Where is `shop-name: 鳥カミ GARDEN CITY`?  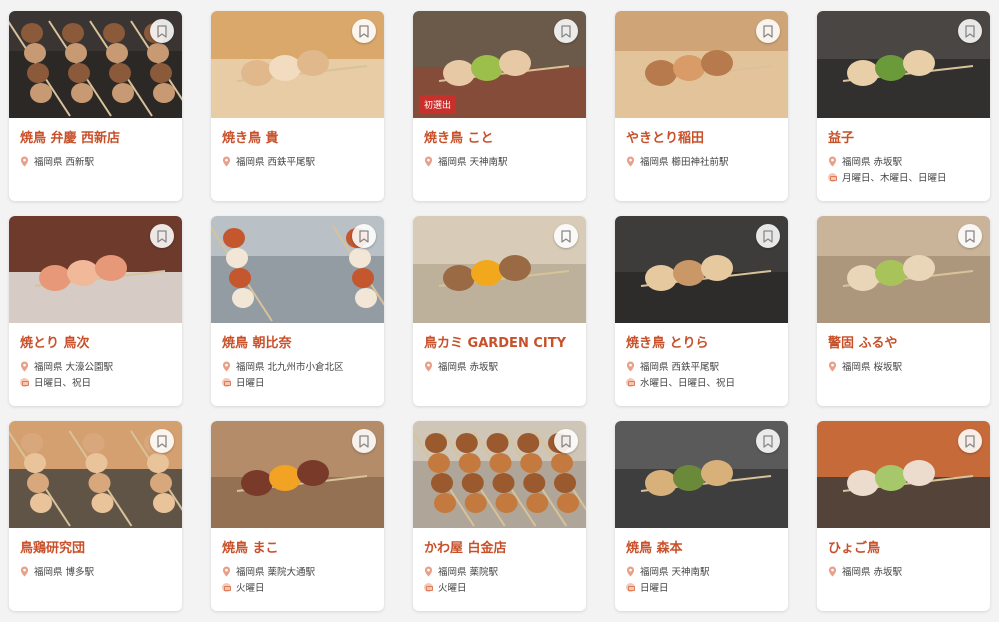
shop-name: 鳥カミ GARDEN CITY is located at coordinates (499, 344).